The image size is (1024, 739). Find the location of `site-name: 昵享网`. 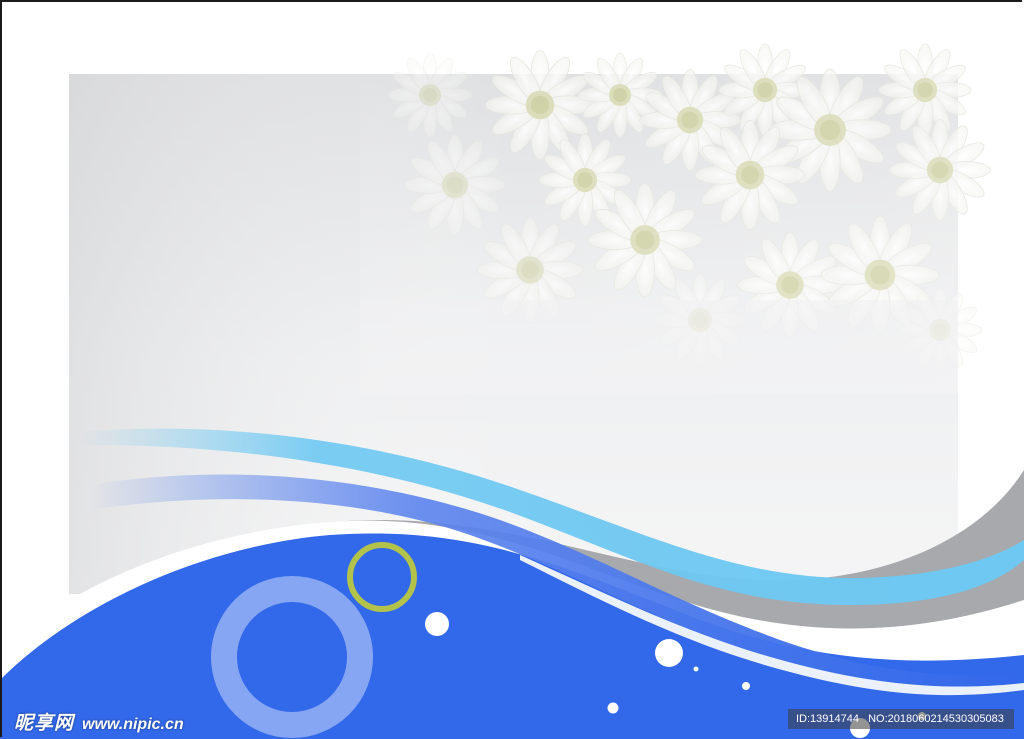

site-name: 昵享网 is located at coordinates (44, 723).